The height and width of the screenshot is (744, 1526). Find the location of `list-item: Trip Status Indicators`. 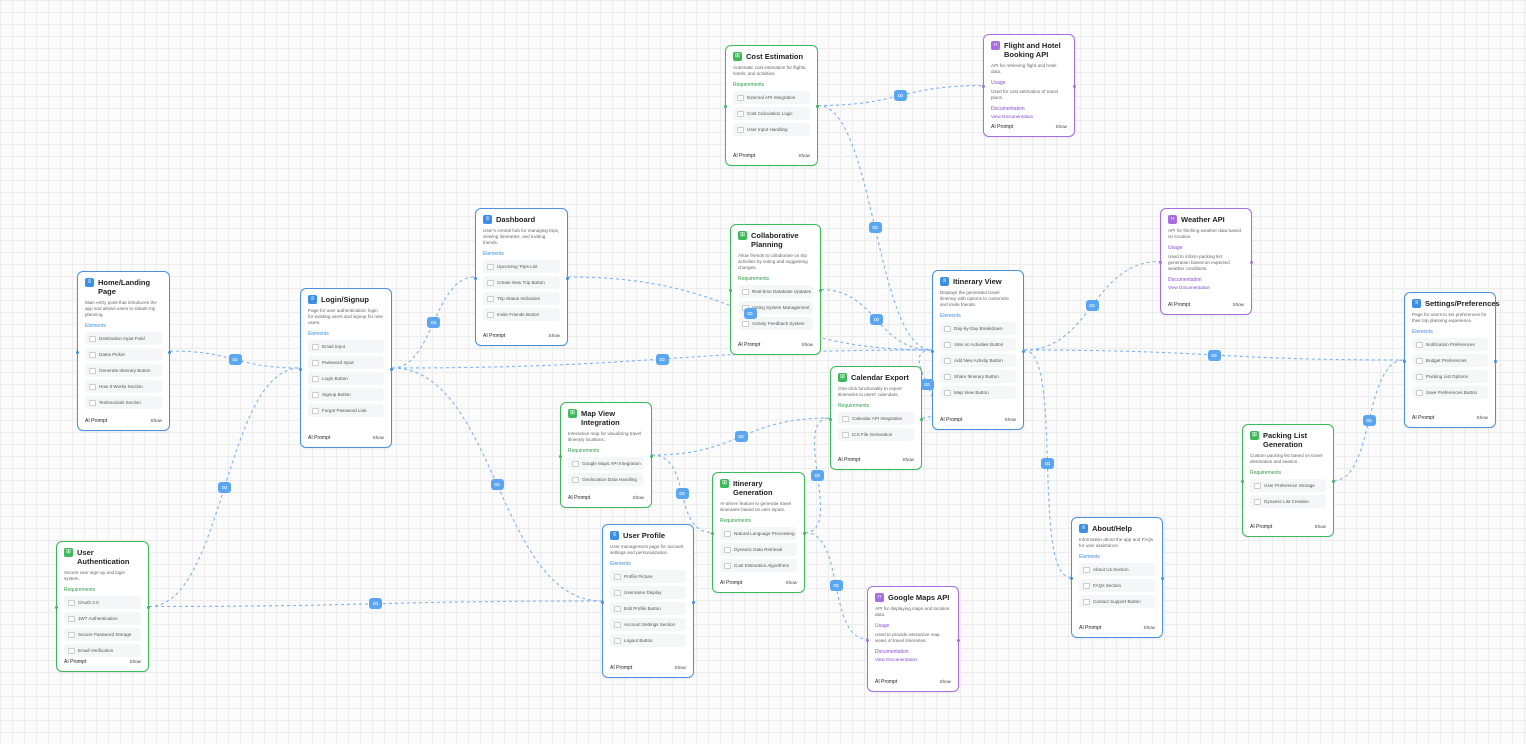

list-item: Trip Status Indicators is located at coordinates (521, 298).